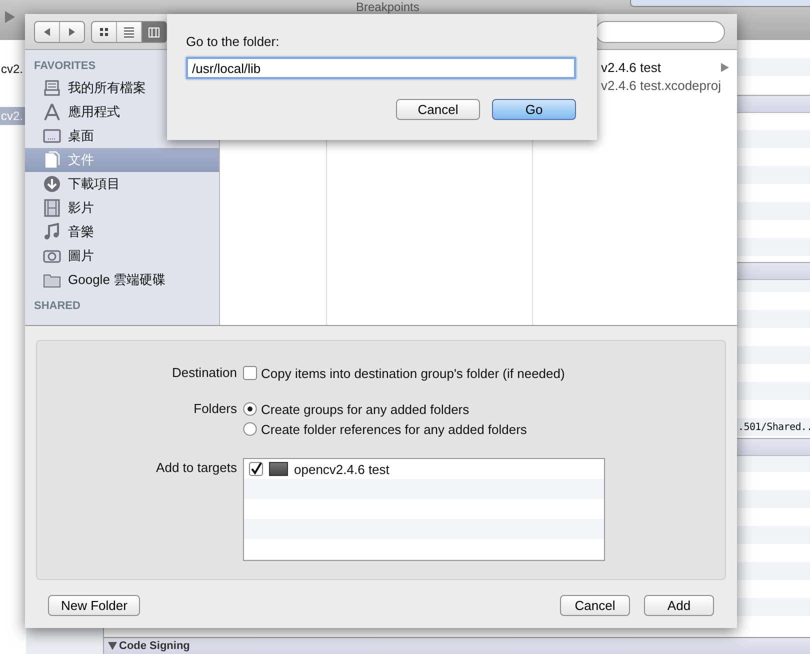 The image size is (810, 654). I want to click on navigator-item: cv2., so click(13, 69).